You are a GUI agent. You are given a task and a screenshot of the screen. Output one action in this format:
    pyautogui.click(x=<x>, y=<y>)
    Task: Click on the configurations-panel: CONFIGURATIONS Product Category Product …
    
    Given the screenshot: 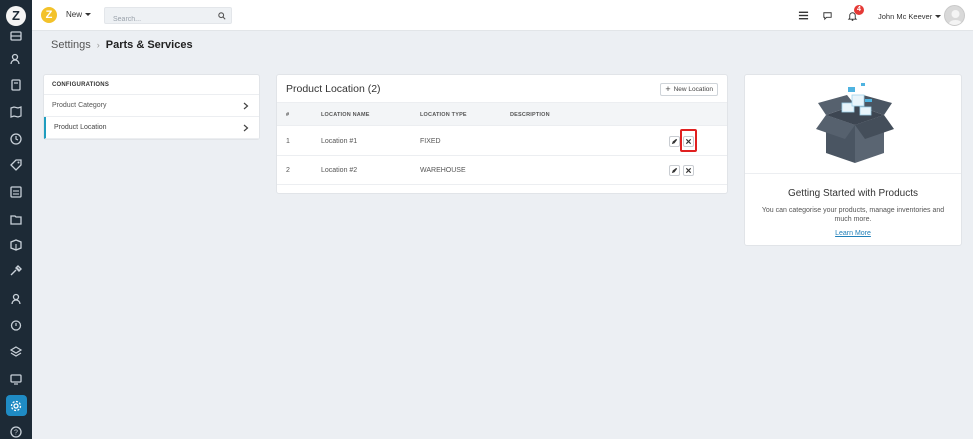 What is the action you would take?
    pyautogui.click(x=151, y=107)
    